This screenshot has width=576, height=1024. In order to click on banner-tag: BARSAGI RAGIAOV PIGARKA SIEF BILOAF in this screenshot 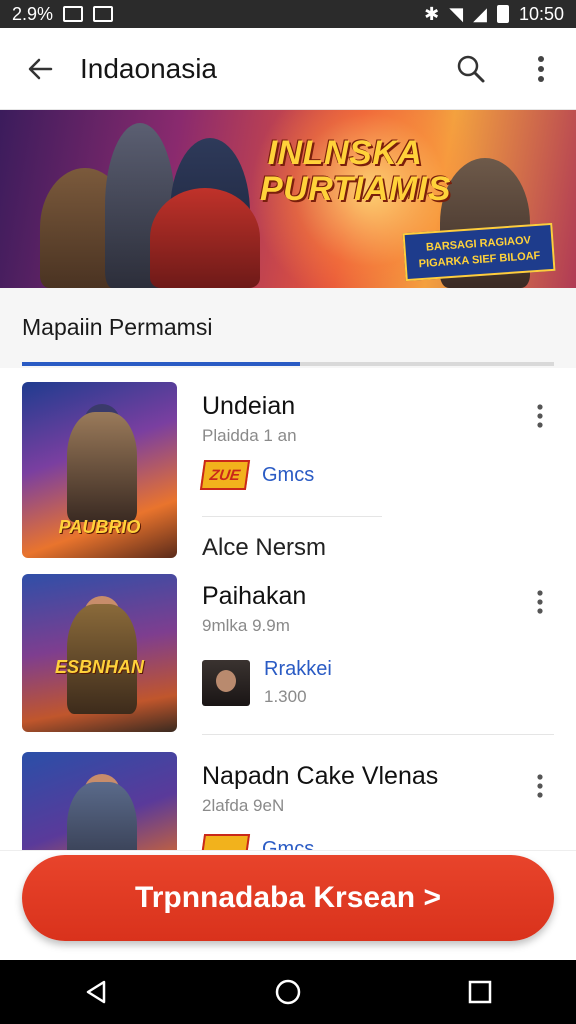, I will do `click(479, 252)`.